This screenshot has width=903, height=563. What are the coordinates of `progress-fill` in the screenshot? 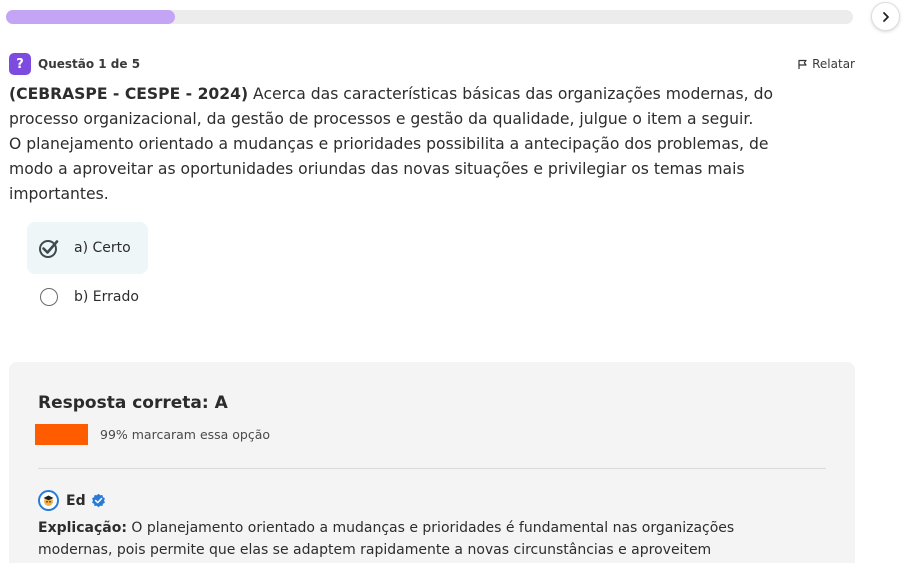 It's located at (91, 17).